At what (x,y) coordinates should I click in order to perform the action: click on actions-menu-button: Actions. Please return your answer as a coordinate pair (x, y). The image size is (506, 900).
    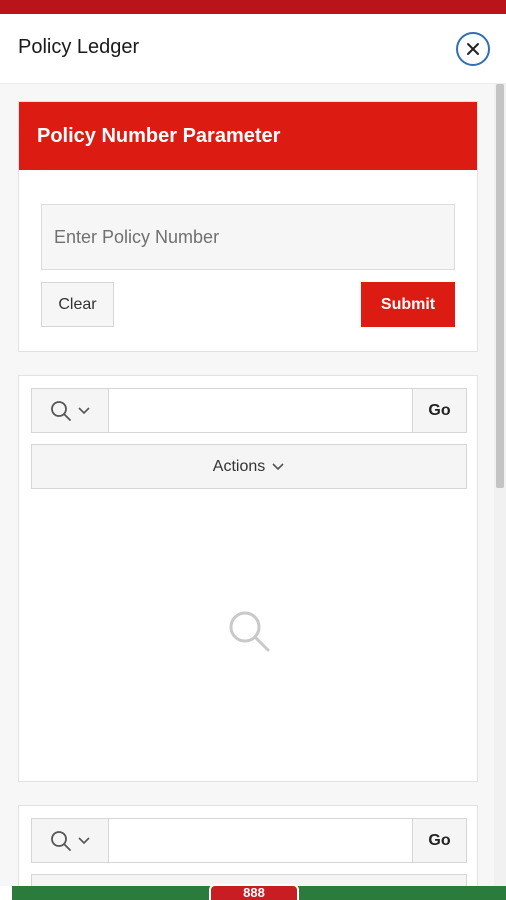
    Looking at the image, I should click on (249, 466).